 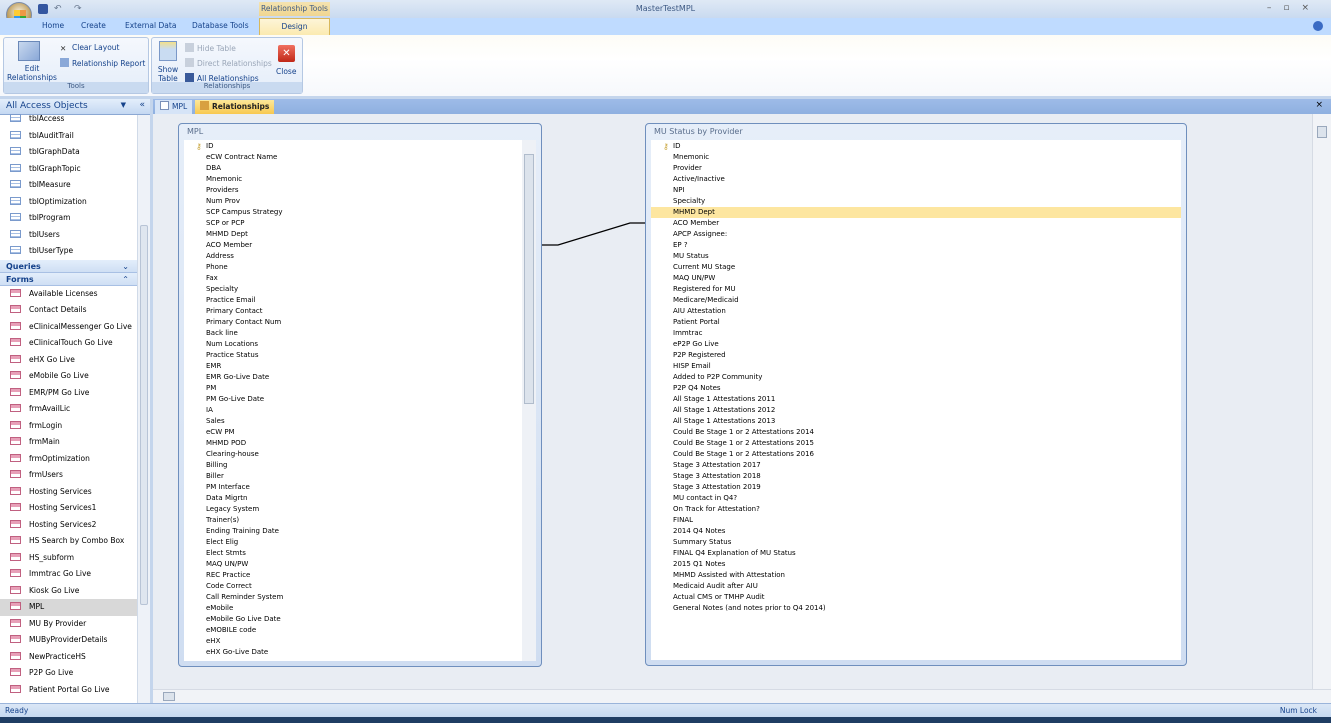 I want to click on table-field: Code Correct, so click(x=353, y=586).